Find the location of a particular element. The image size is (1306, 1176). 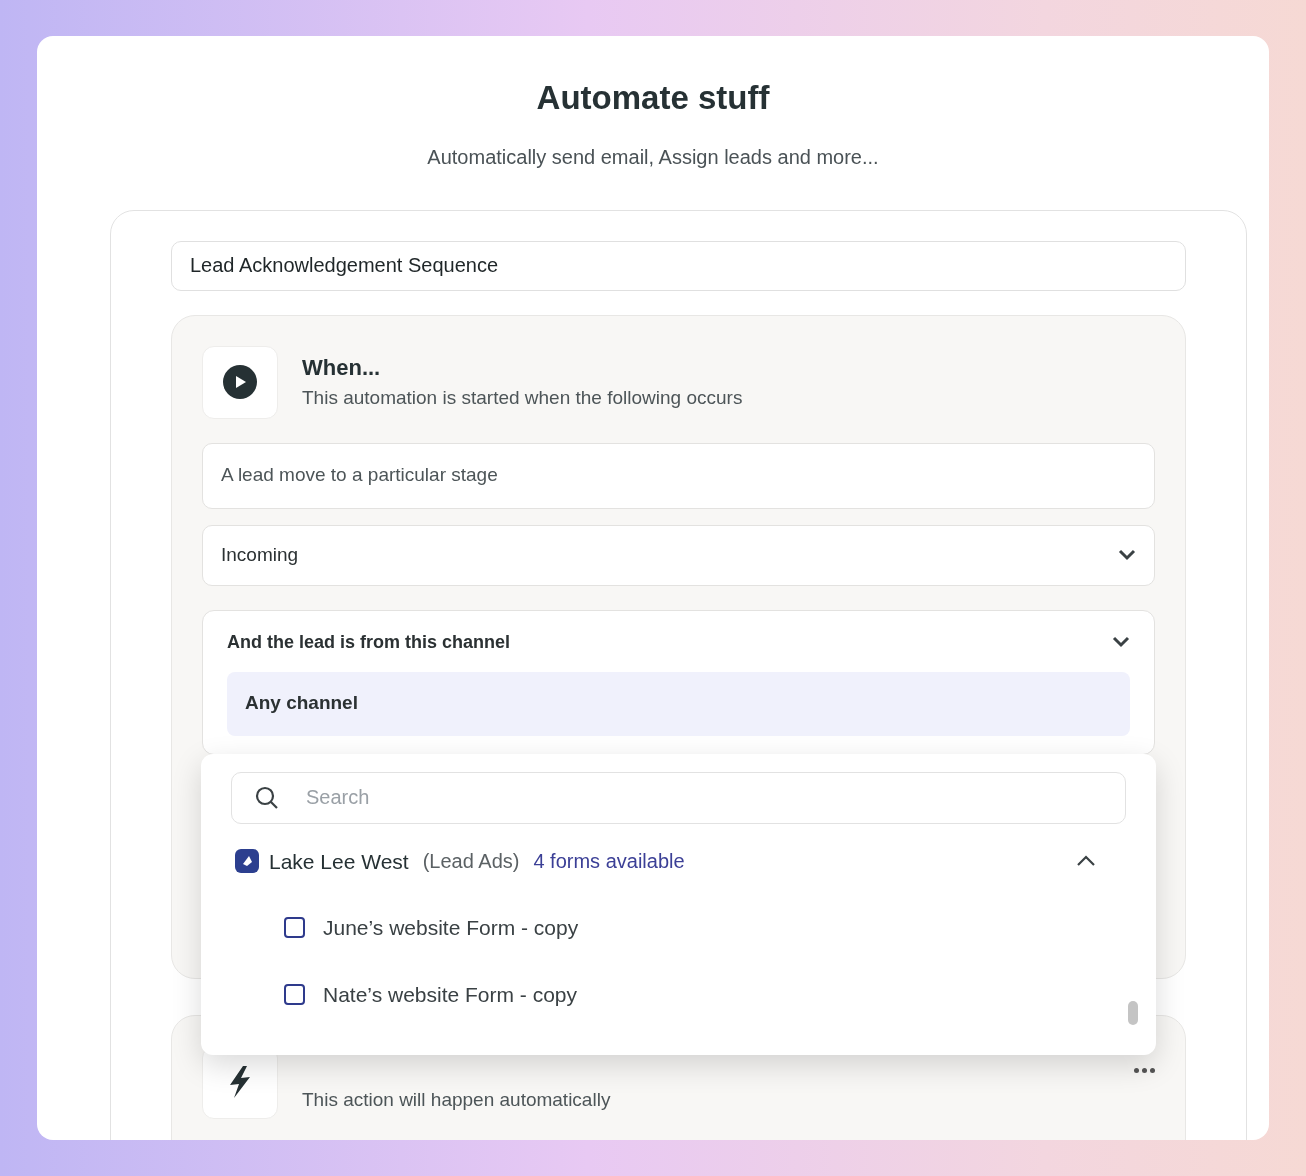

forms-count: 4 forms available is located at coordinates (609, 861).